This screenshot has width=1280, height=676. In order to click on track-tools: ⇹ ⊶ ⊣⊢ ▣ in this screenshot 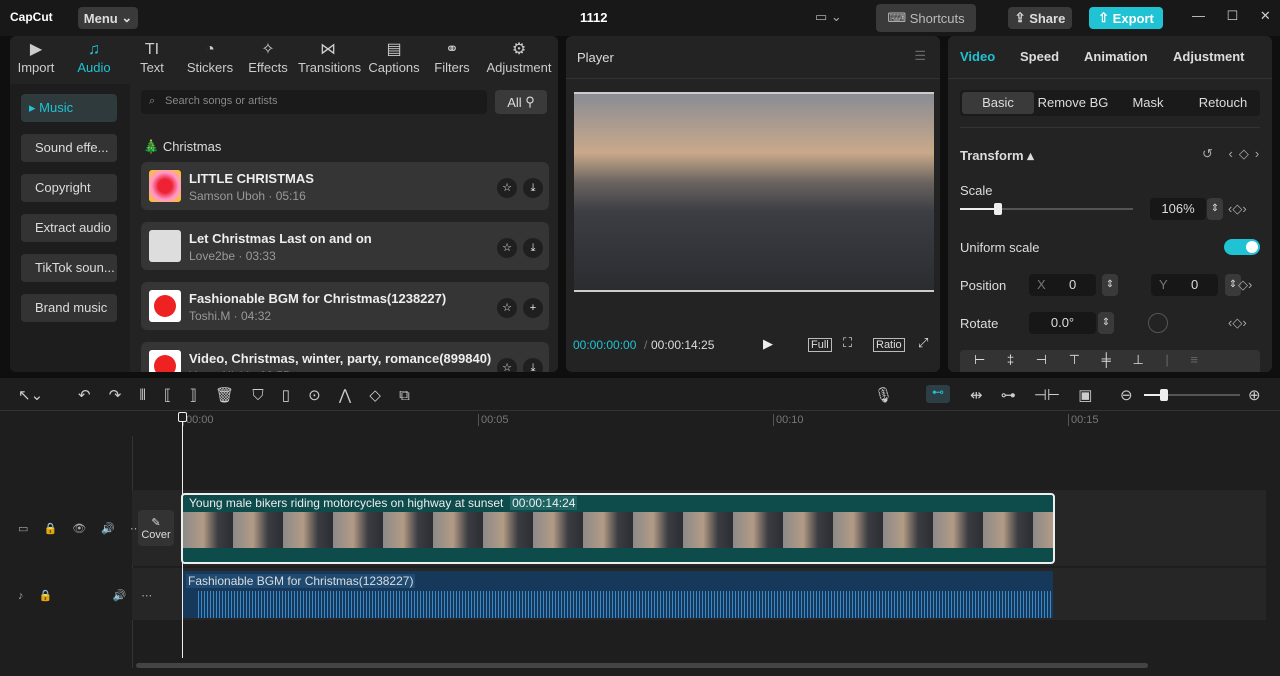, I will do `click(1031, 395)`.